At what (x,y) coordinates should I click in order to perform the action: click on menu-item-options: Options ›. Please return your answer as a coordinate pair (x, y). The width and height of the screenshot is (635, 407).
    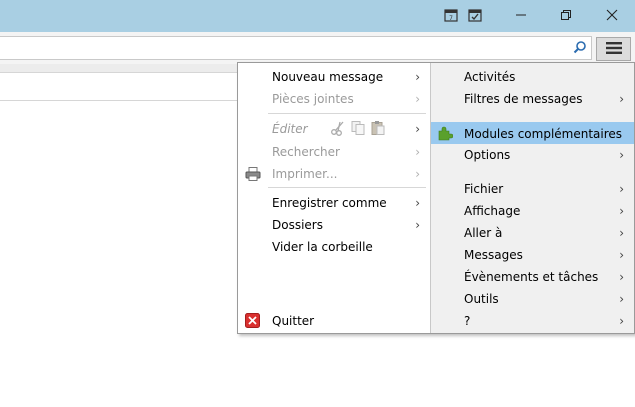
    Looking at the image, I should click on (532, 155).